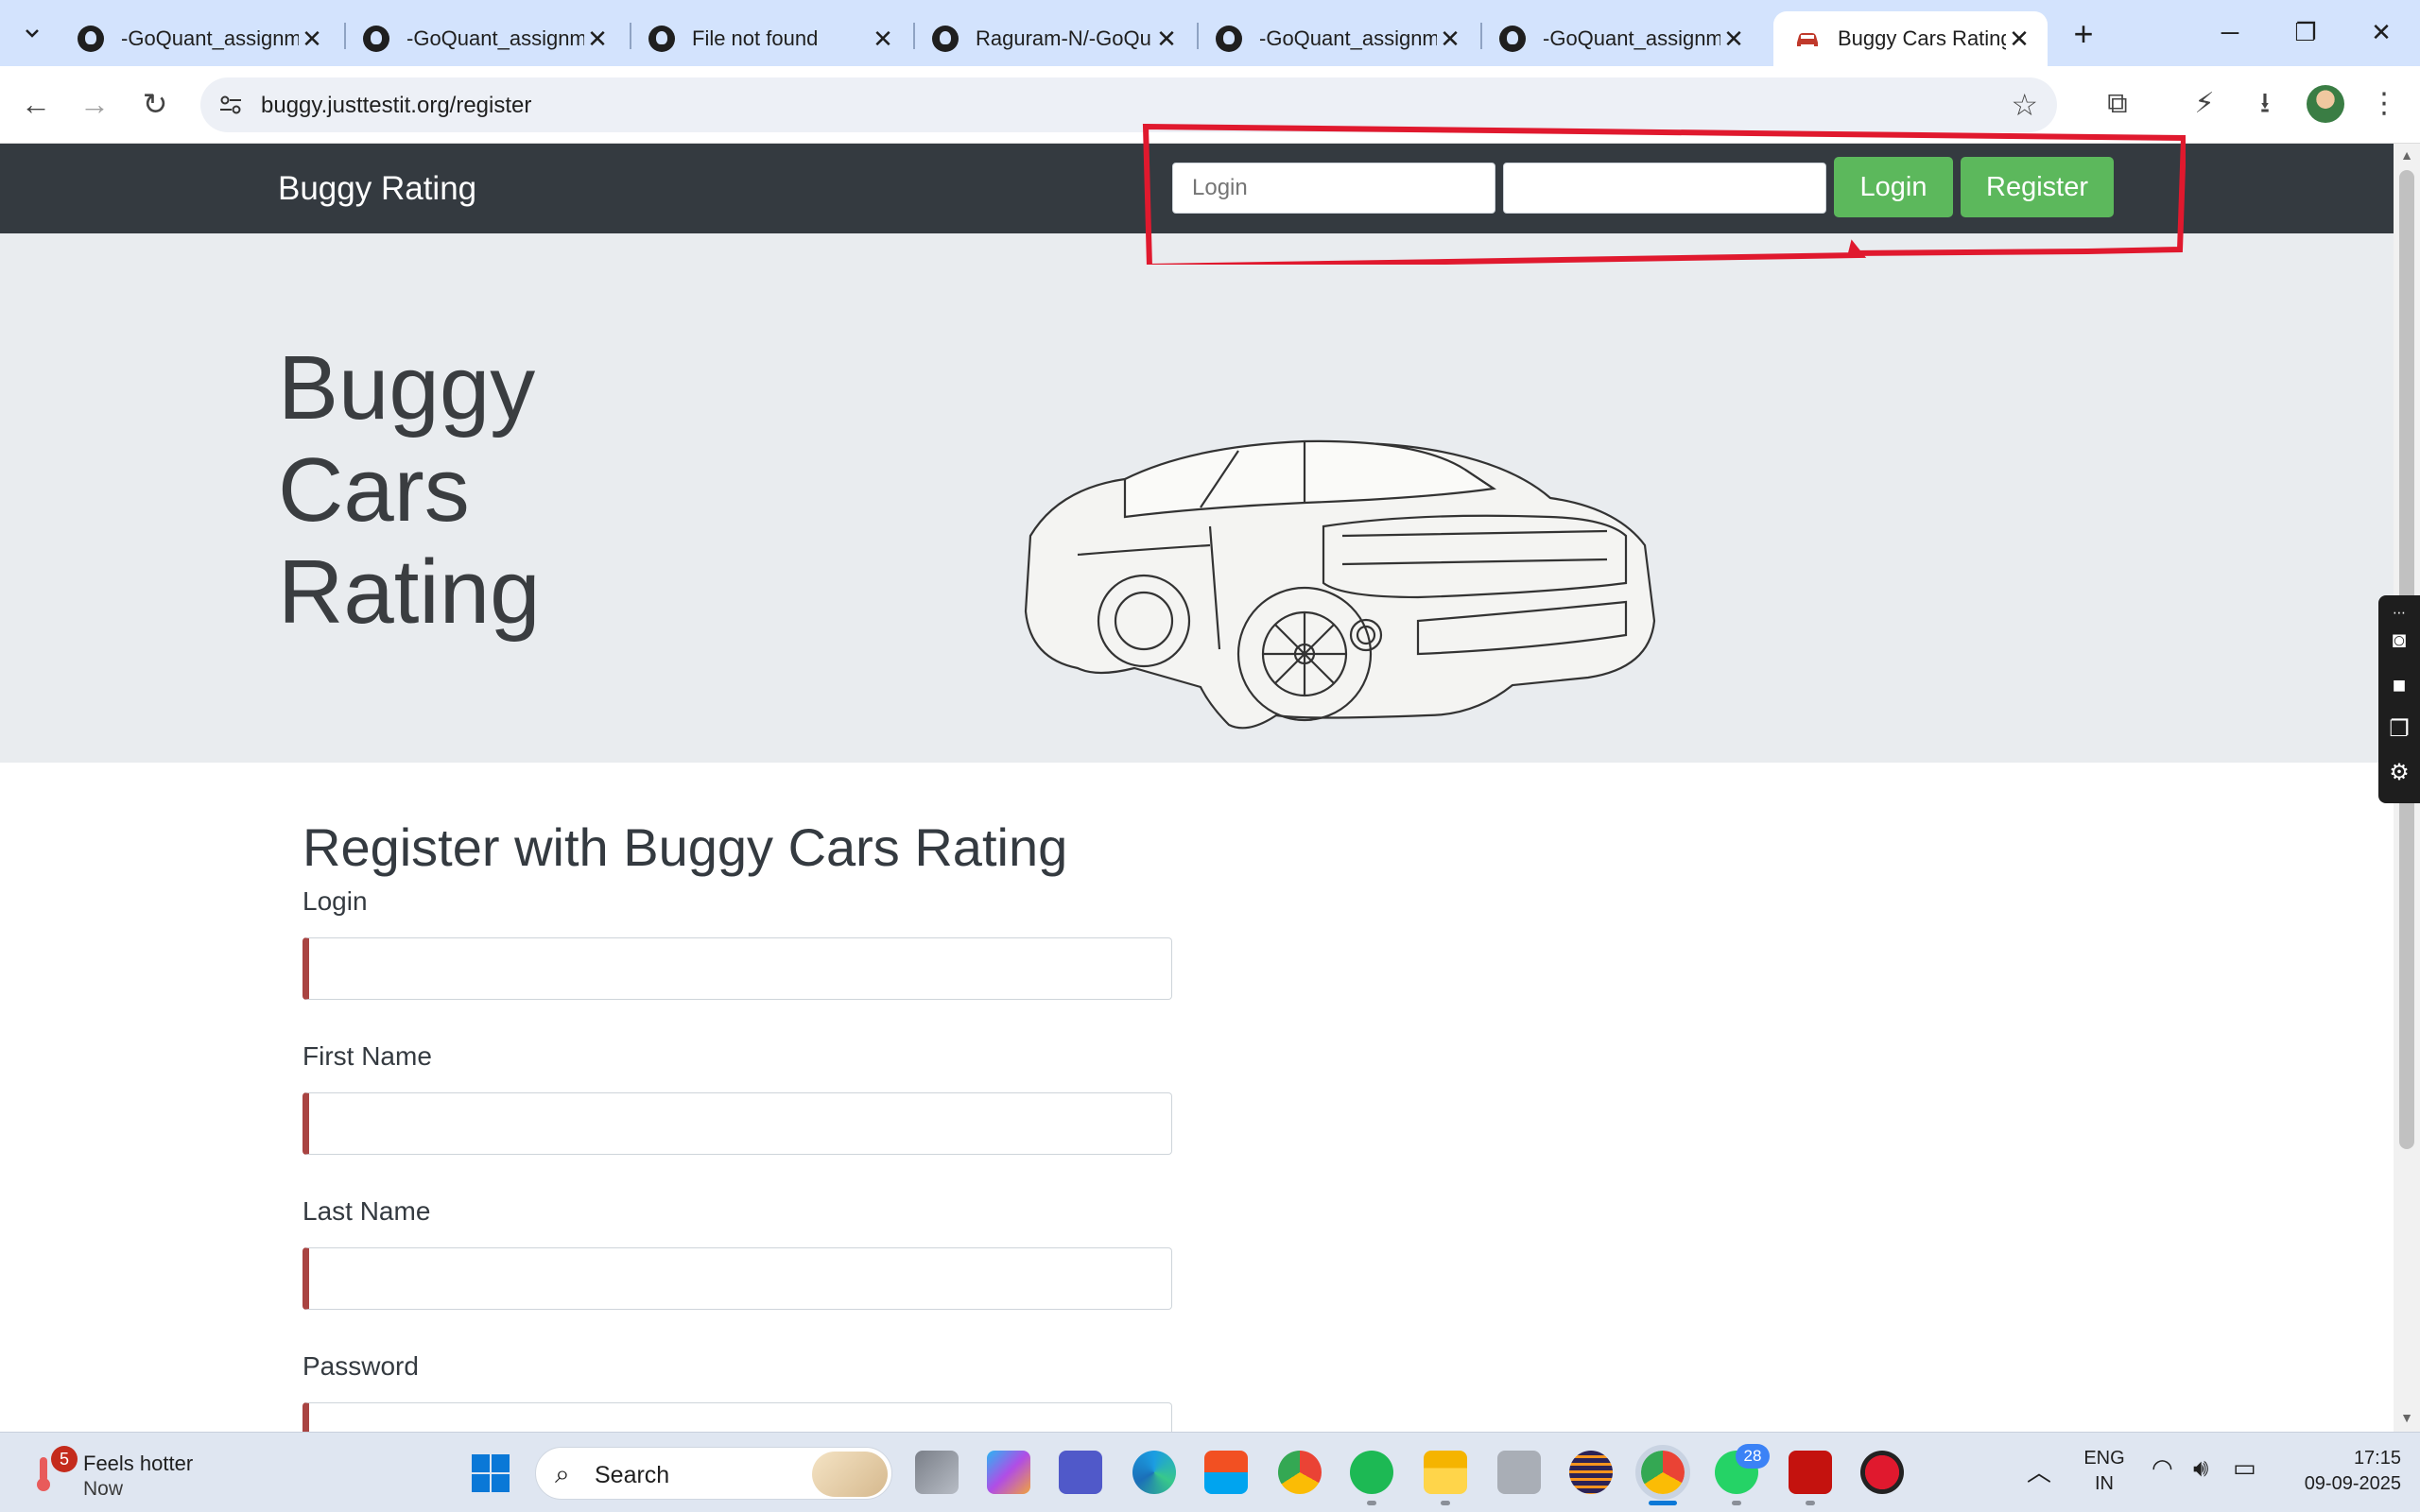 Image resolution: width=2420 pixels, height=1512 pixels. Describe the element at coordinates (2104, 1458) in the screenshot. I see `language-code: ENG` at that location.